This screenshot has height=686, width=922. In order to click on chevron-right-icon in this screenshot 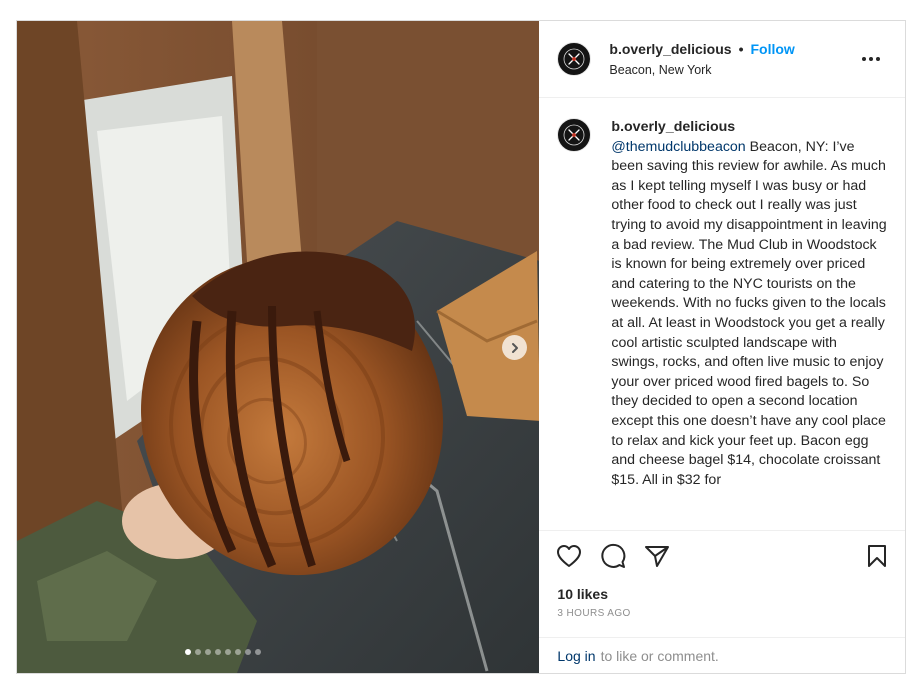, I will do `click(514, 347)`.